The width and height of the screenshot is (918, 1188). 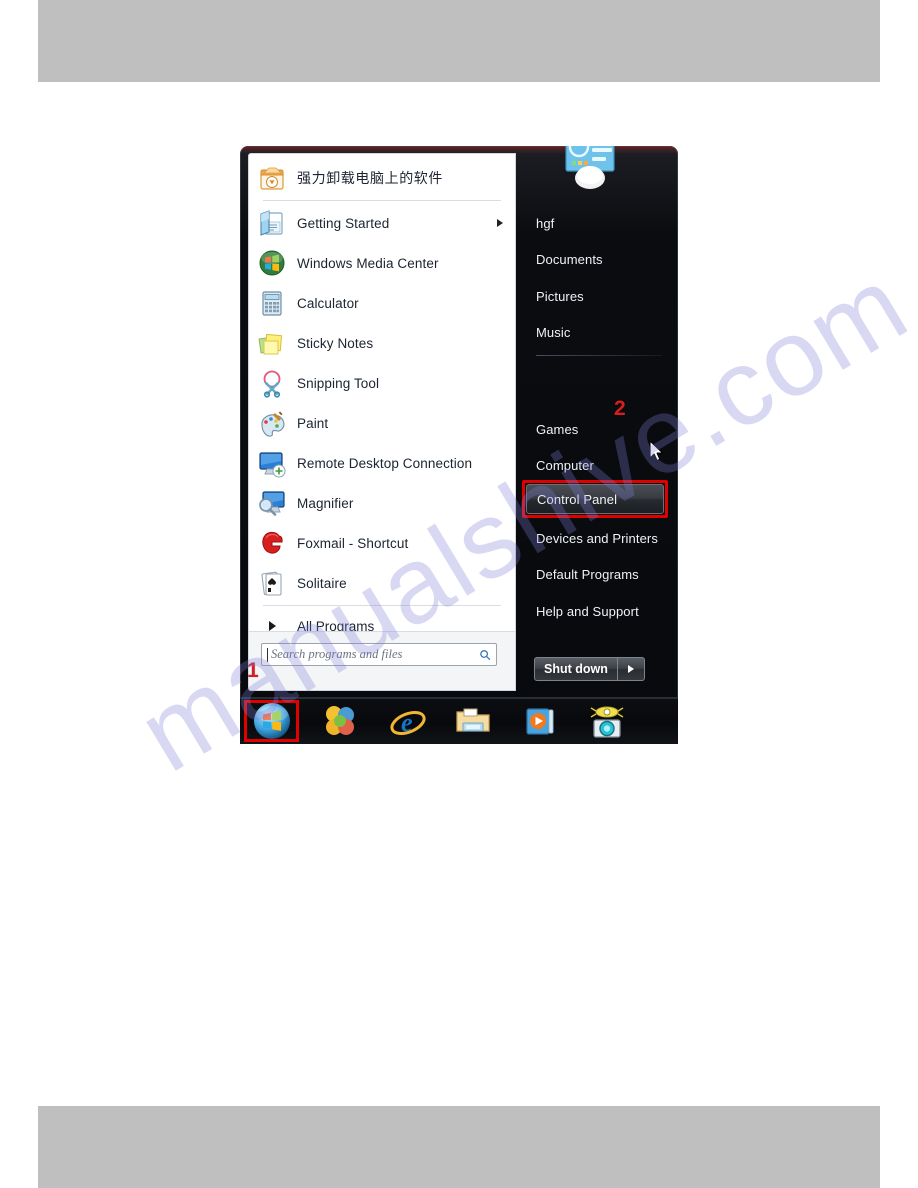 I want to click on pinwheel-app-icon, so click(x=340, y=721).